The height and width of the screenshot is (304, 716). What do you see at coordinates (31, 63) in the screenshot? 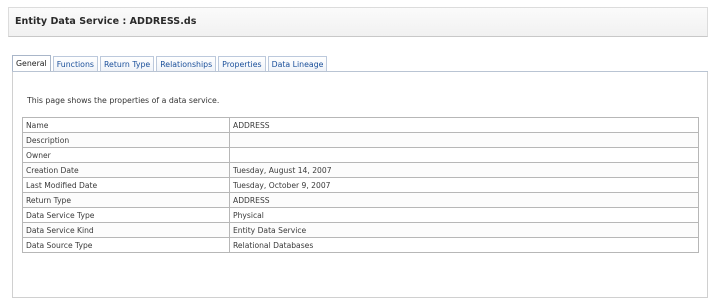
I see `tab-general: General` at bounding box center [31, 63].